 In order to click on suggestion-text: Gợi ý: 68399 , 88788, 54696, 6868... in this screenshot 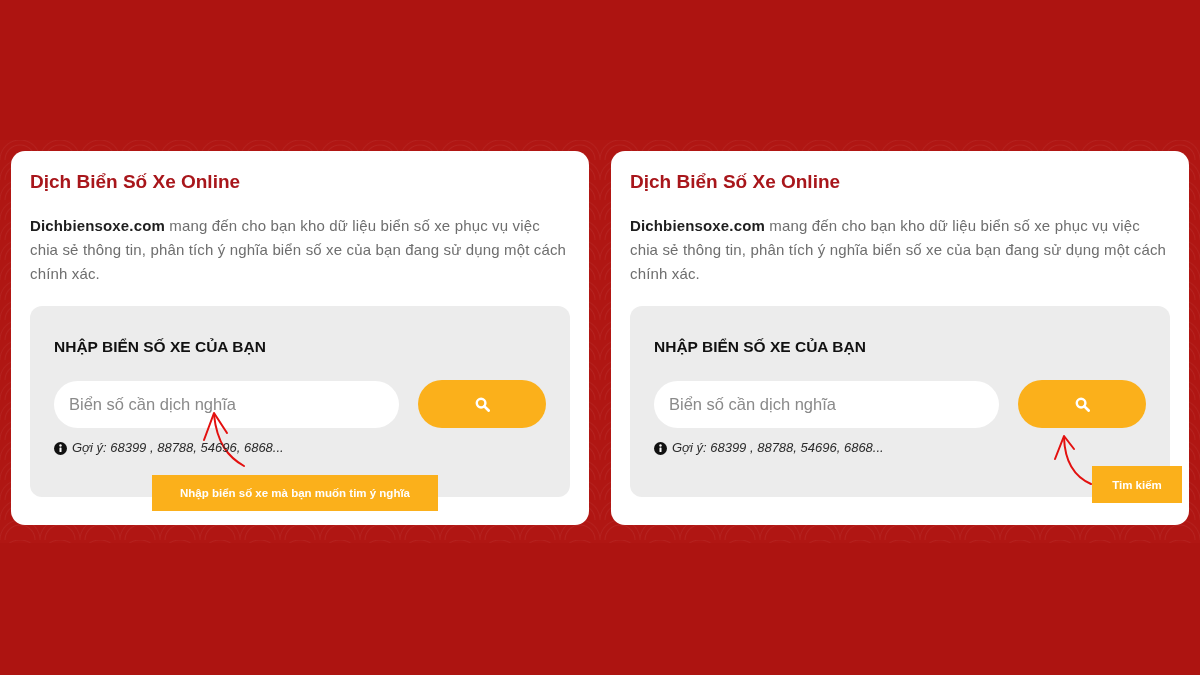, I will do `click(778, 448)`.